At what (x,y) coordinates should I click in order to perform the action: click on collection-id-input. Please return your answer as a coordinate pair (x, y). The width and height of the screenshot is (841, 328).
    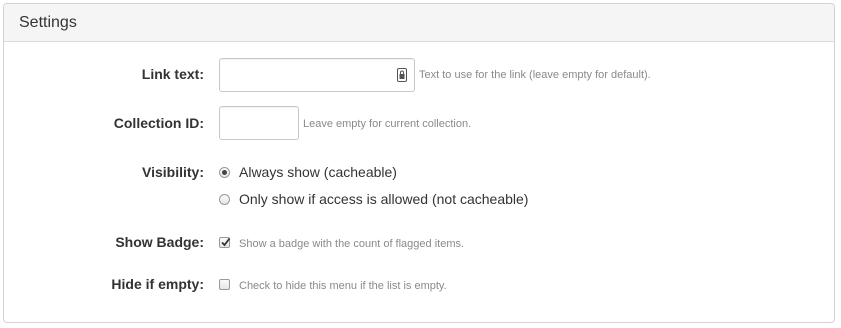
    Looking at the image, I should click on (259, 123).